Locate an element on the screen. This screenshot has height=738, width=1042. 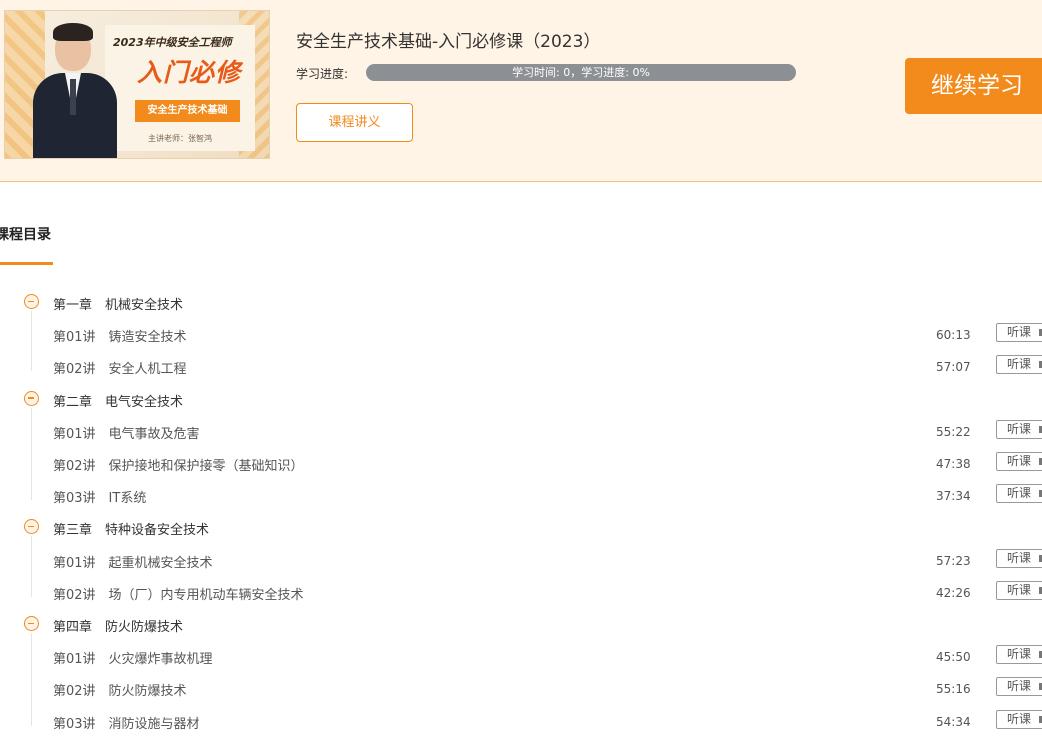
chapter-label: 第二章 电气安全技术 is located at coordinates (118, 402).